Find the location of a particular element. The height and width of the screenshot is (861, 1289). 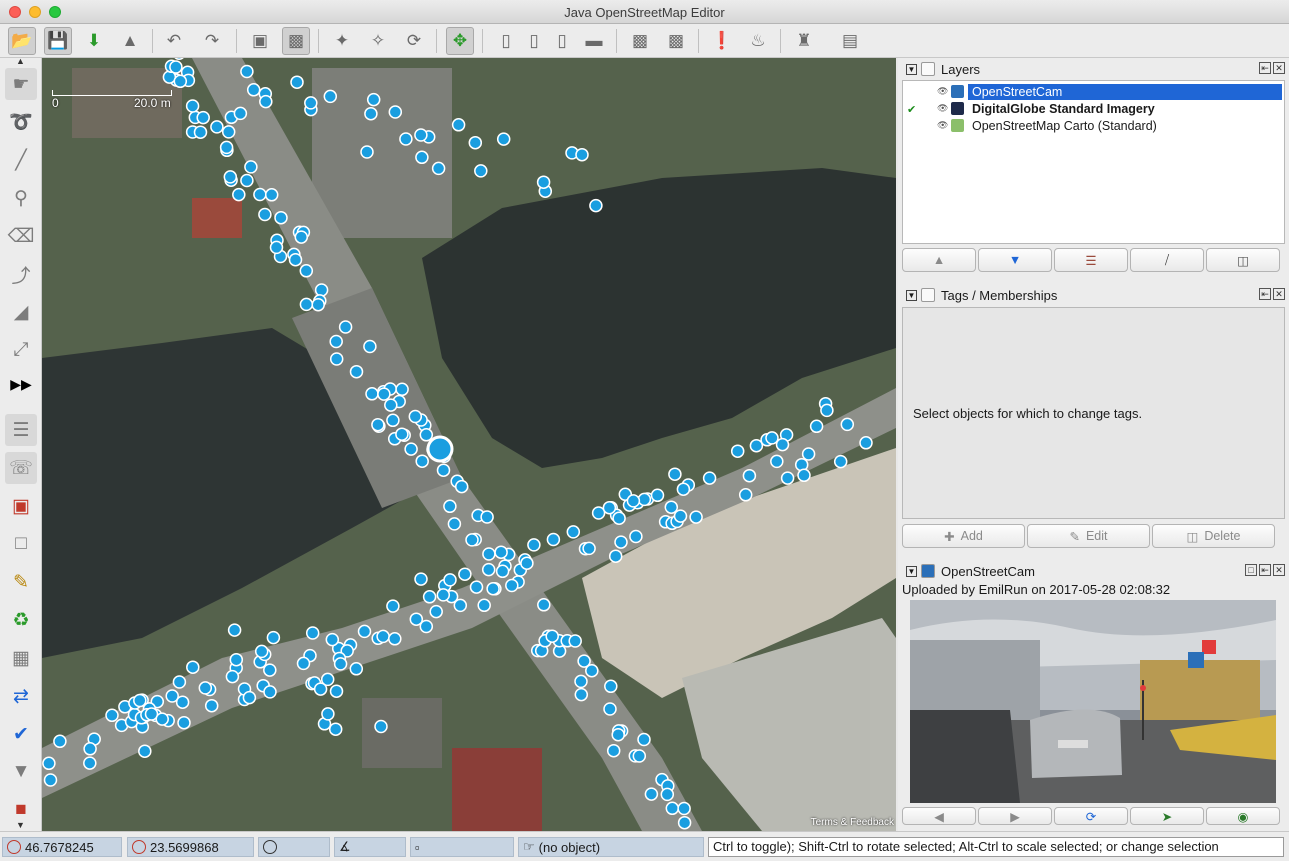

preset-building-icon: ▬ is located at coordinates (594, 41).